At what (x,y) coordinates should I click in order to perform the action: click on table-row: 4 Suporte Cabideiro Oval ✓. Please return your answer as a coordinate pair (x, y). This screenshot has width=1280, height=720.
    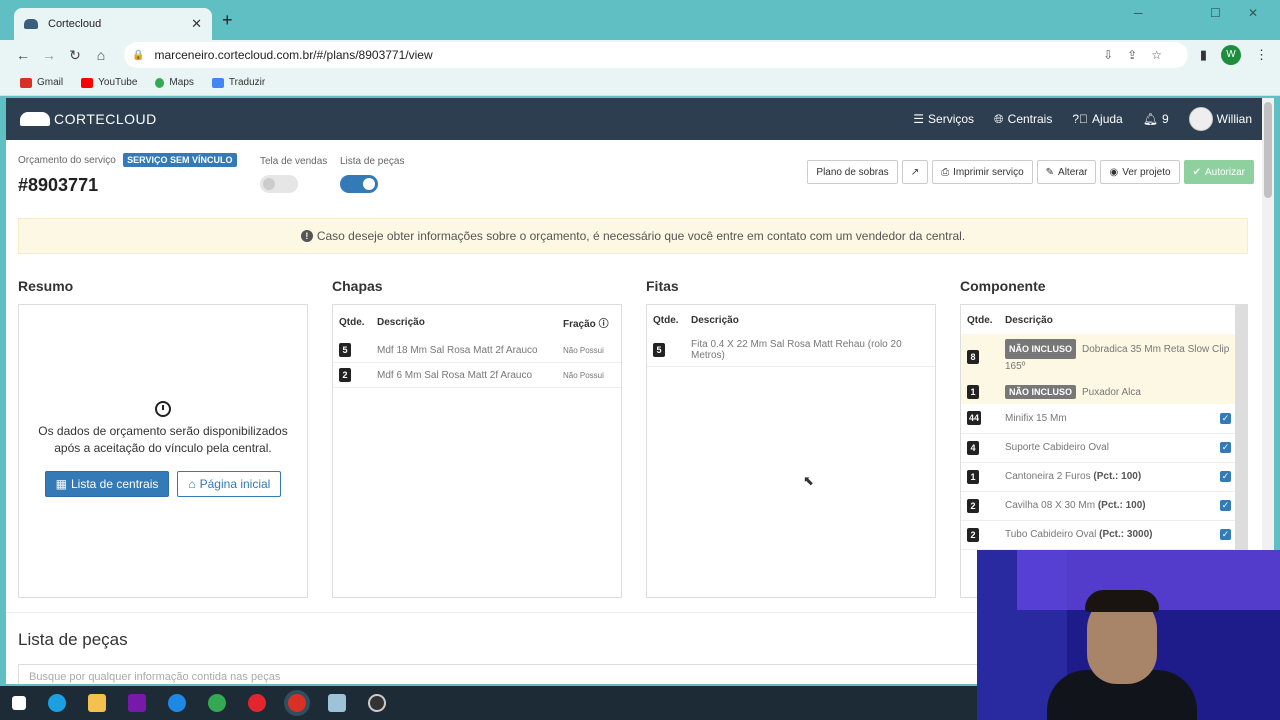
    Looking at the image, I should click on (1099, 448).